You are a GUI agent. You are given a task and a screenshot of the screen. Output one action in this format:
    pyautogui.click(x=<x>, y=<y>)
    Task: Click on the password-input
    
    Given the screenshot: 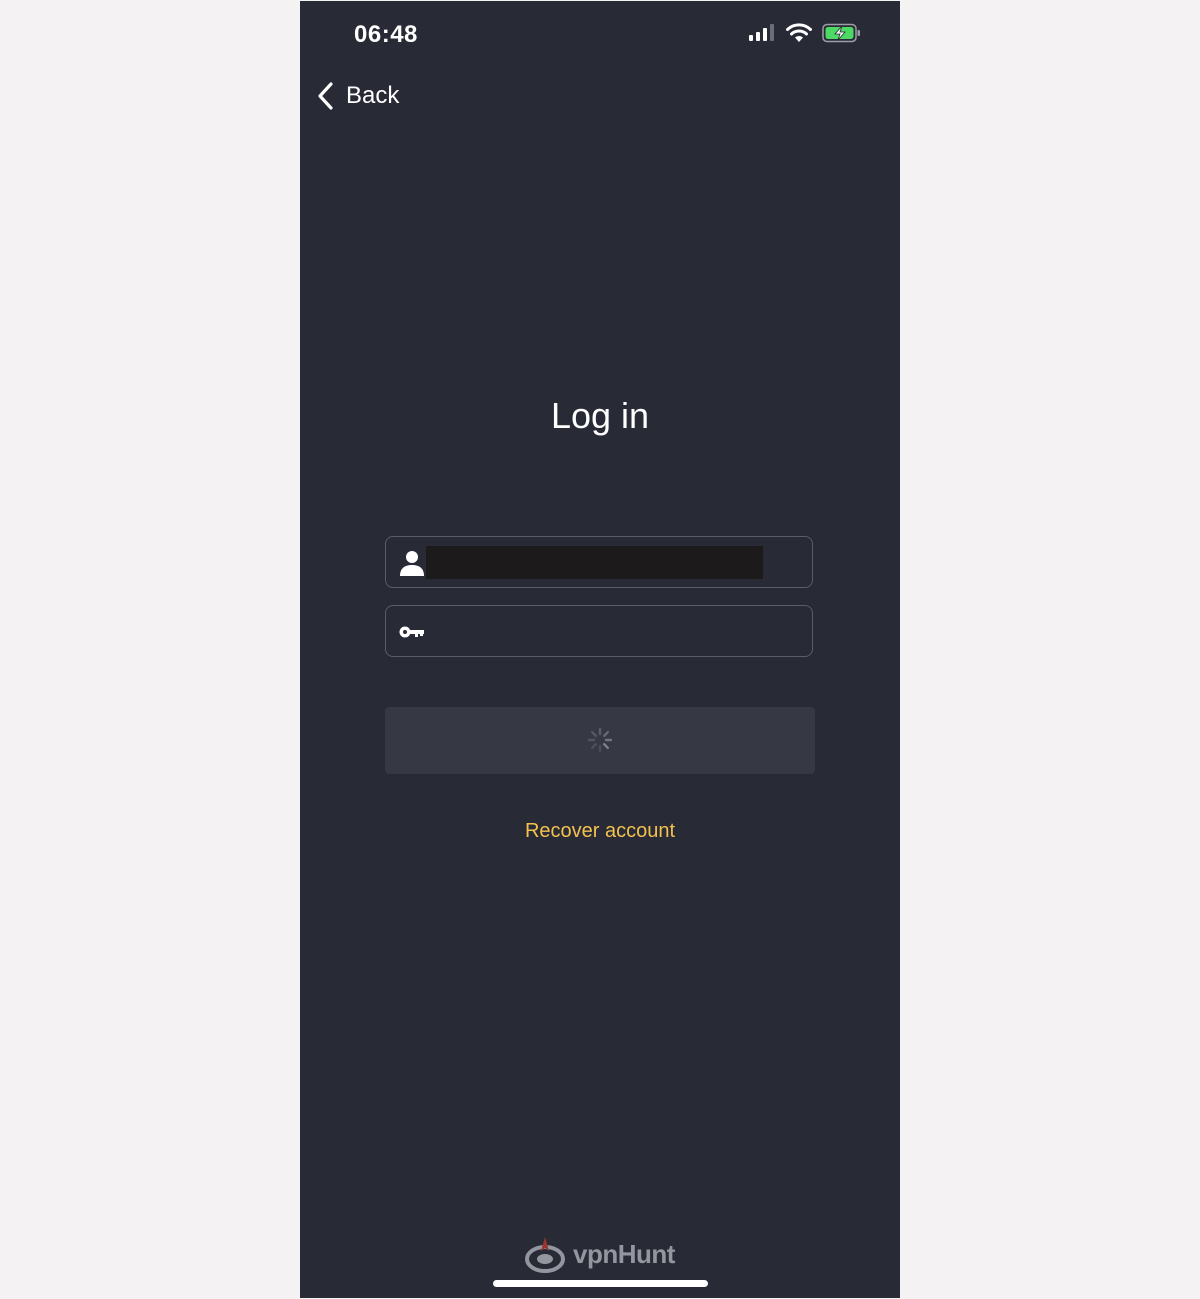 What is the action you would take?
    pyautogui.click(x=594, y=631)
    